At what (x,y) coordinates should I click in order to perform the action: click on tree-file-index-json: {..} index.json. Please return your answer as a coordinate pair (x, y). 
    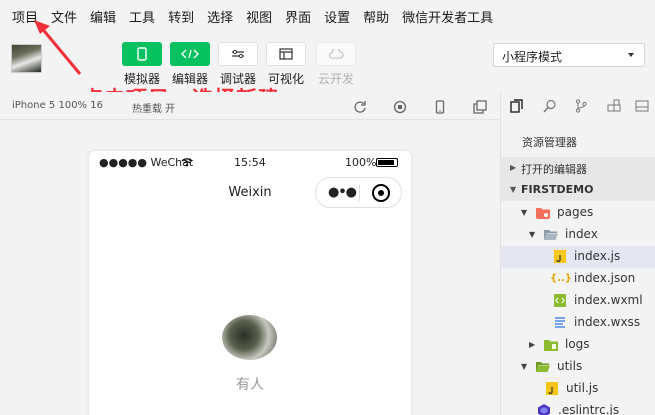
    Looking at the image, I should click on (578, 279).